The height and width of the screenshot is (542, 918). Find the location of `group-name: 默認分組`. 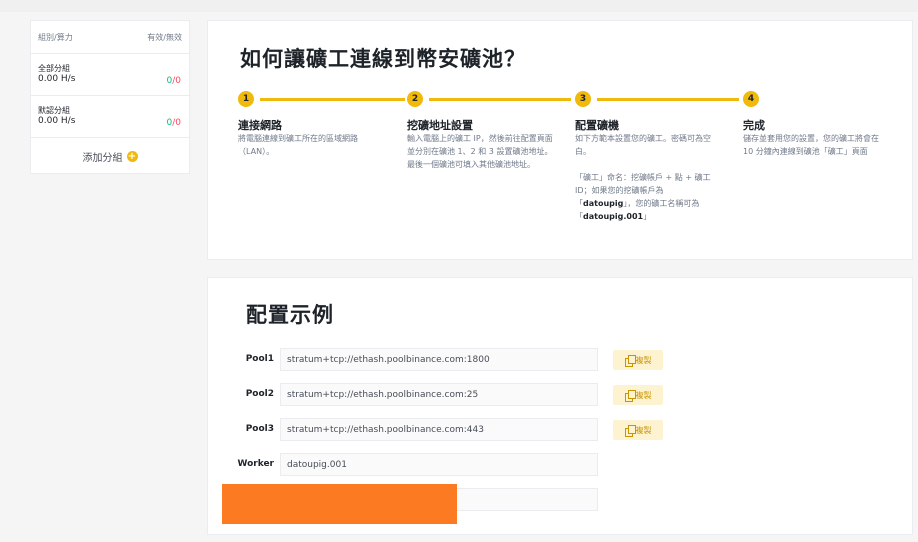

group-name: 默認分組 is located at coordinates (54, 110).